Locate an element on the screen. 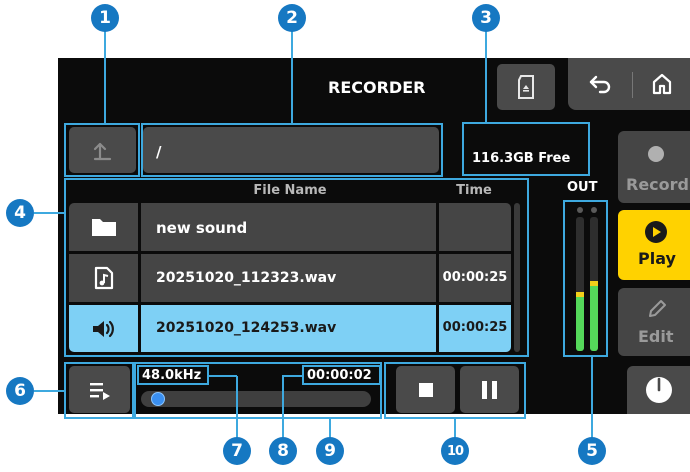  pause-icon is located at coordinates (484, 389).